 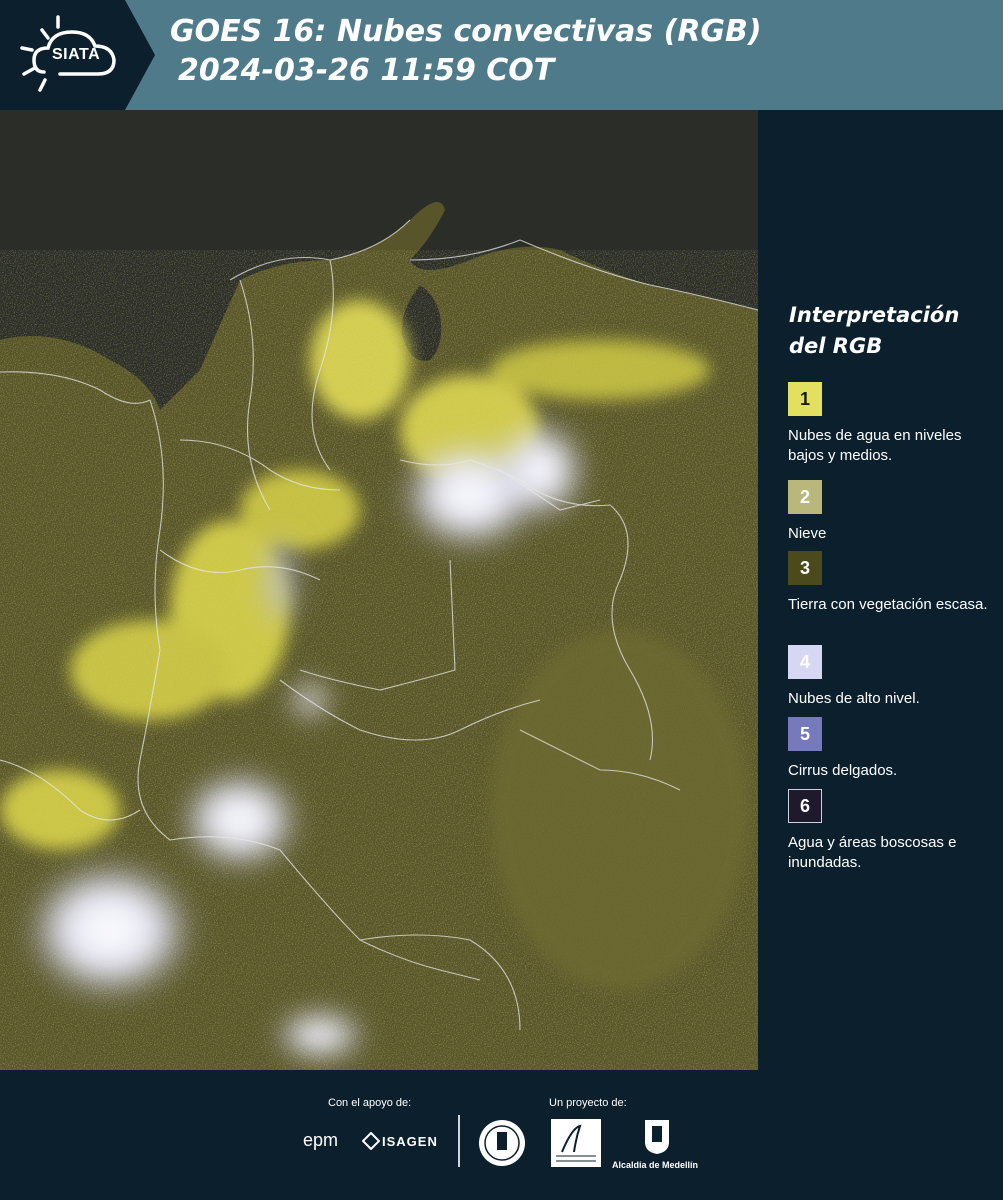 I want to click on legend-item-4: 4 Nubes de alto nivel., so click(x=854, y=676).